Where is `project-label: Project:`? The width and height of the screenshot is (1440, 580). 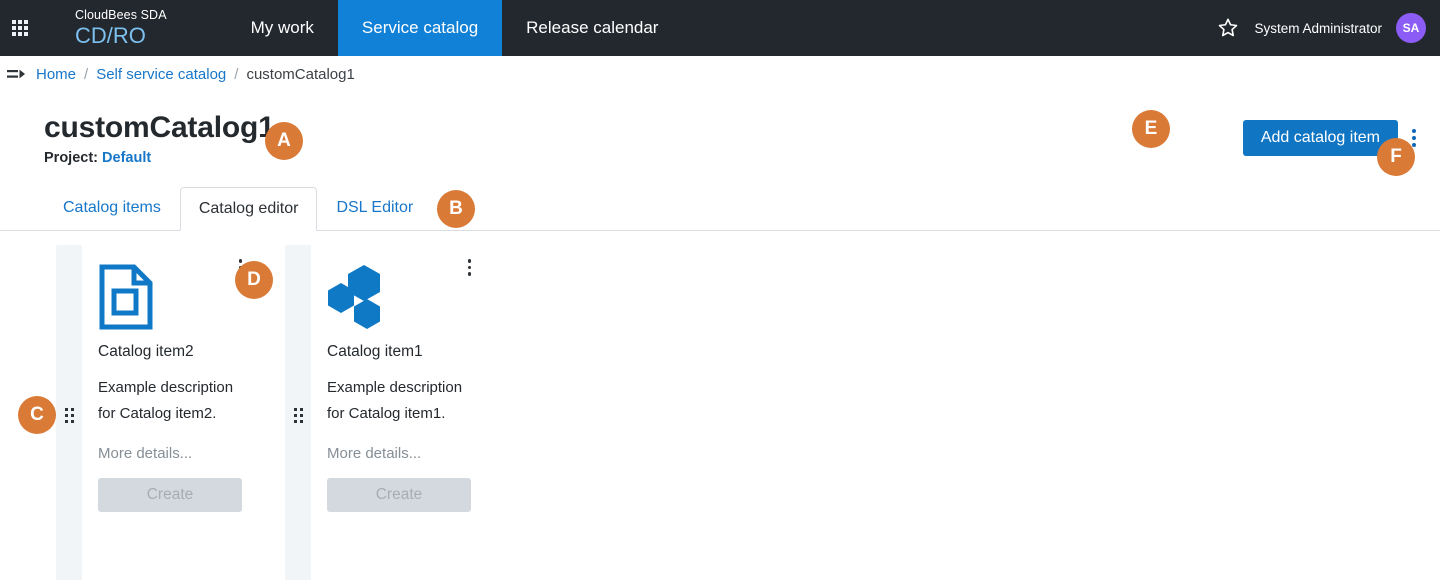
project-label: Project: is located at coordinates (71, 158).